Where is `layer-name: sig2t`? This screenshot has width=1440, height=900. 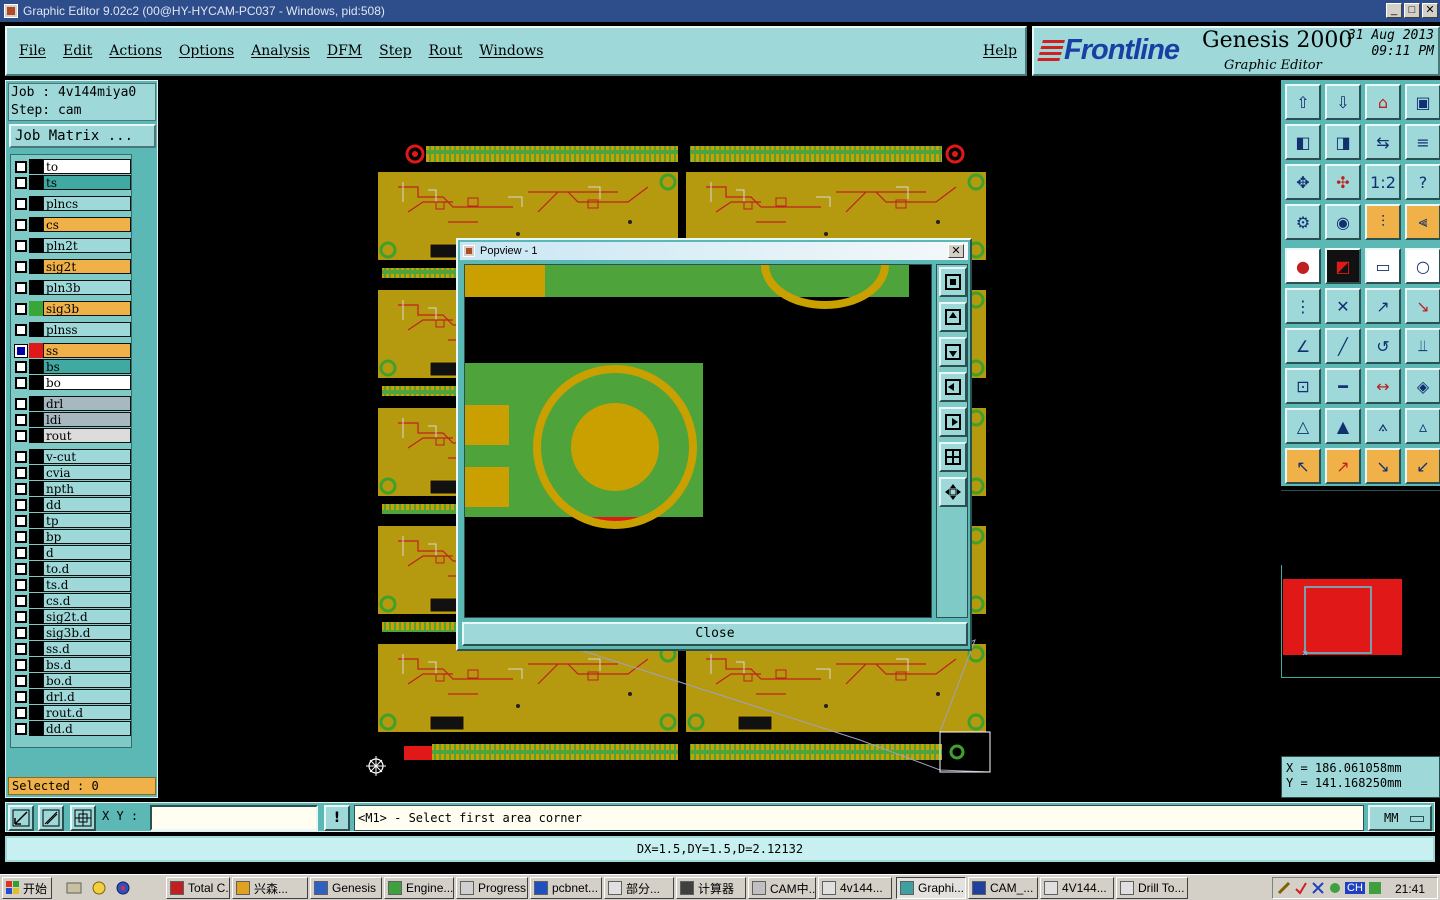
layer-name: sig2t is located at coordinates (87, 266).